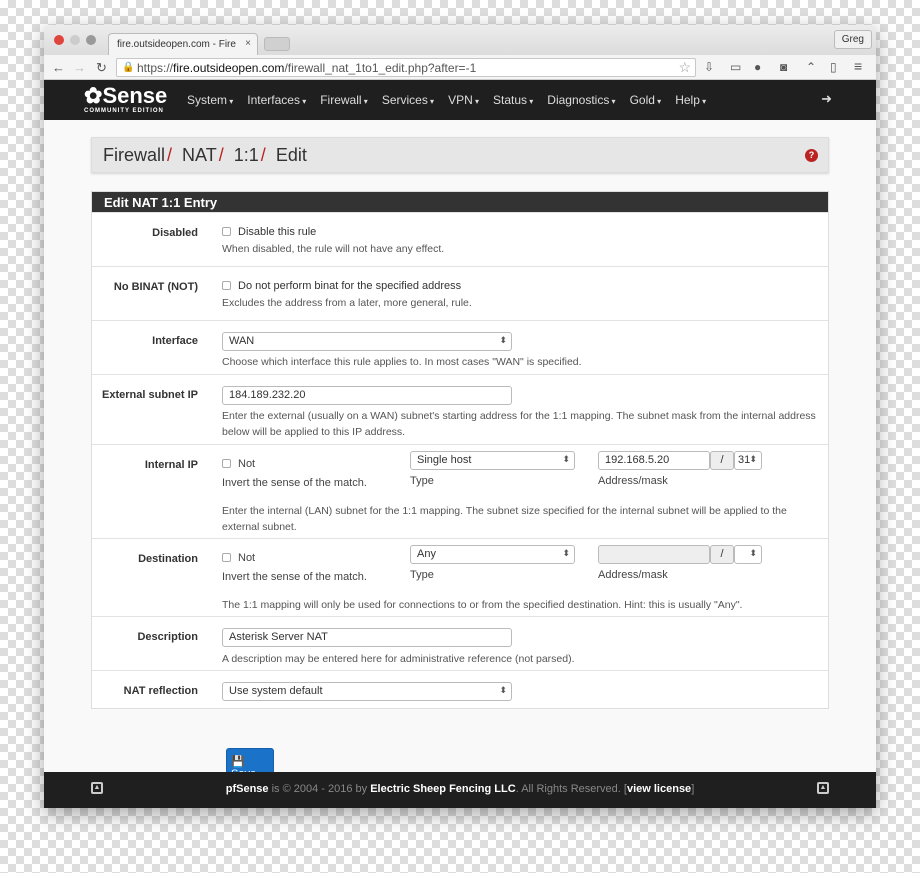 This screenshot has width=920, height=873. I want to click on description-input: Asterisk Server NAT, so click(367, 637).